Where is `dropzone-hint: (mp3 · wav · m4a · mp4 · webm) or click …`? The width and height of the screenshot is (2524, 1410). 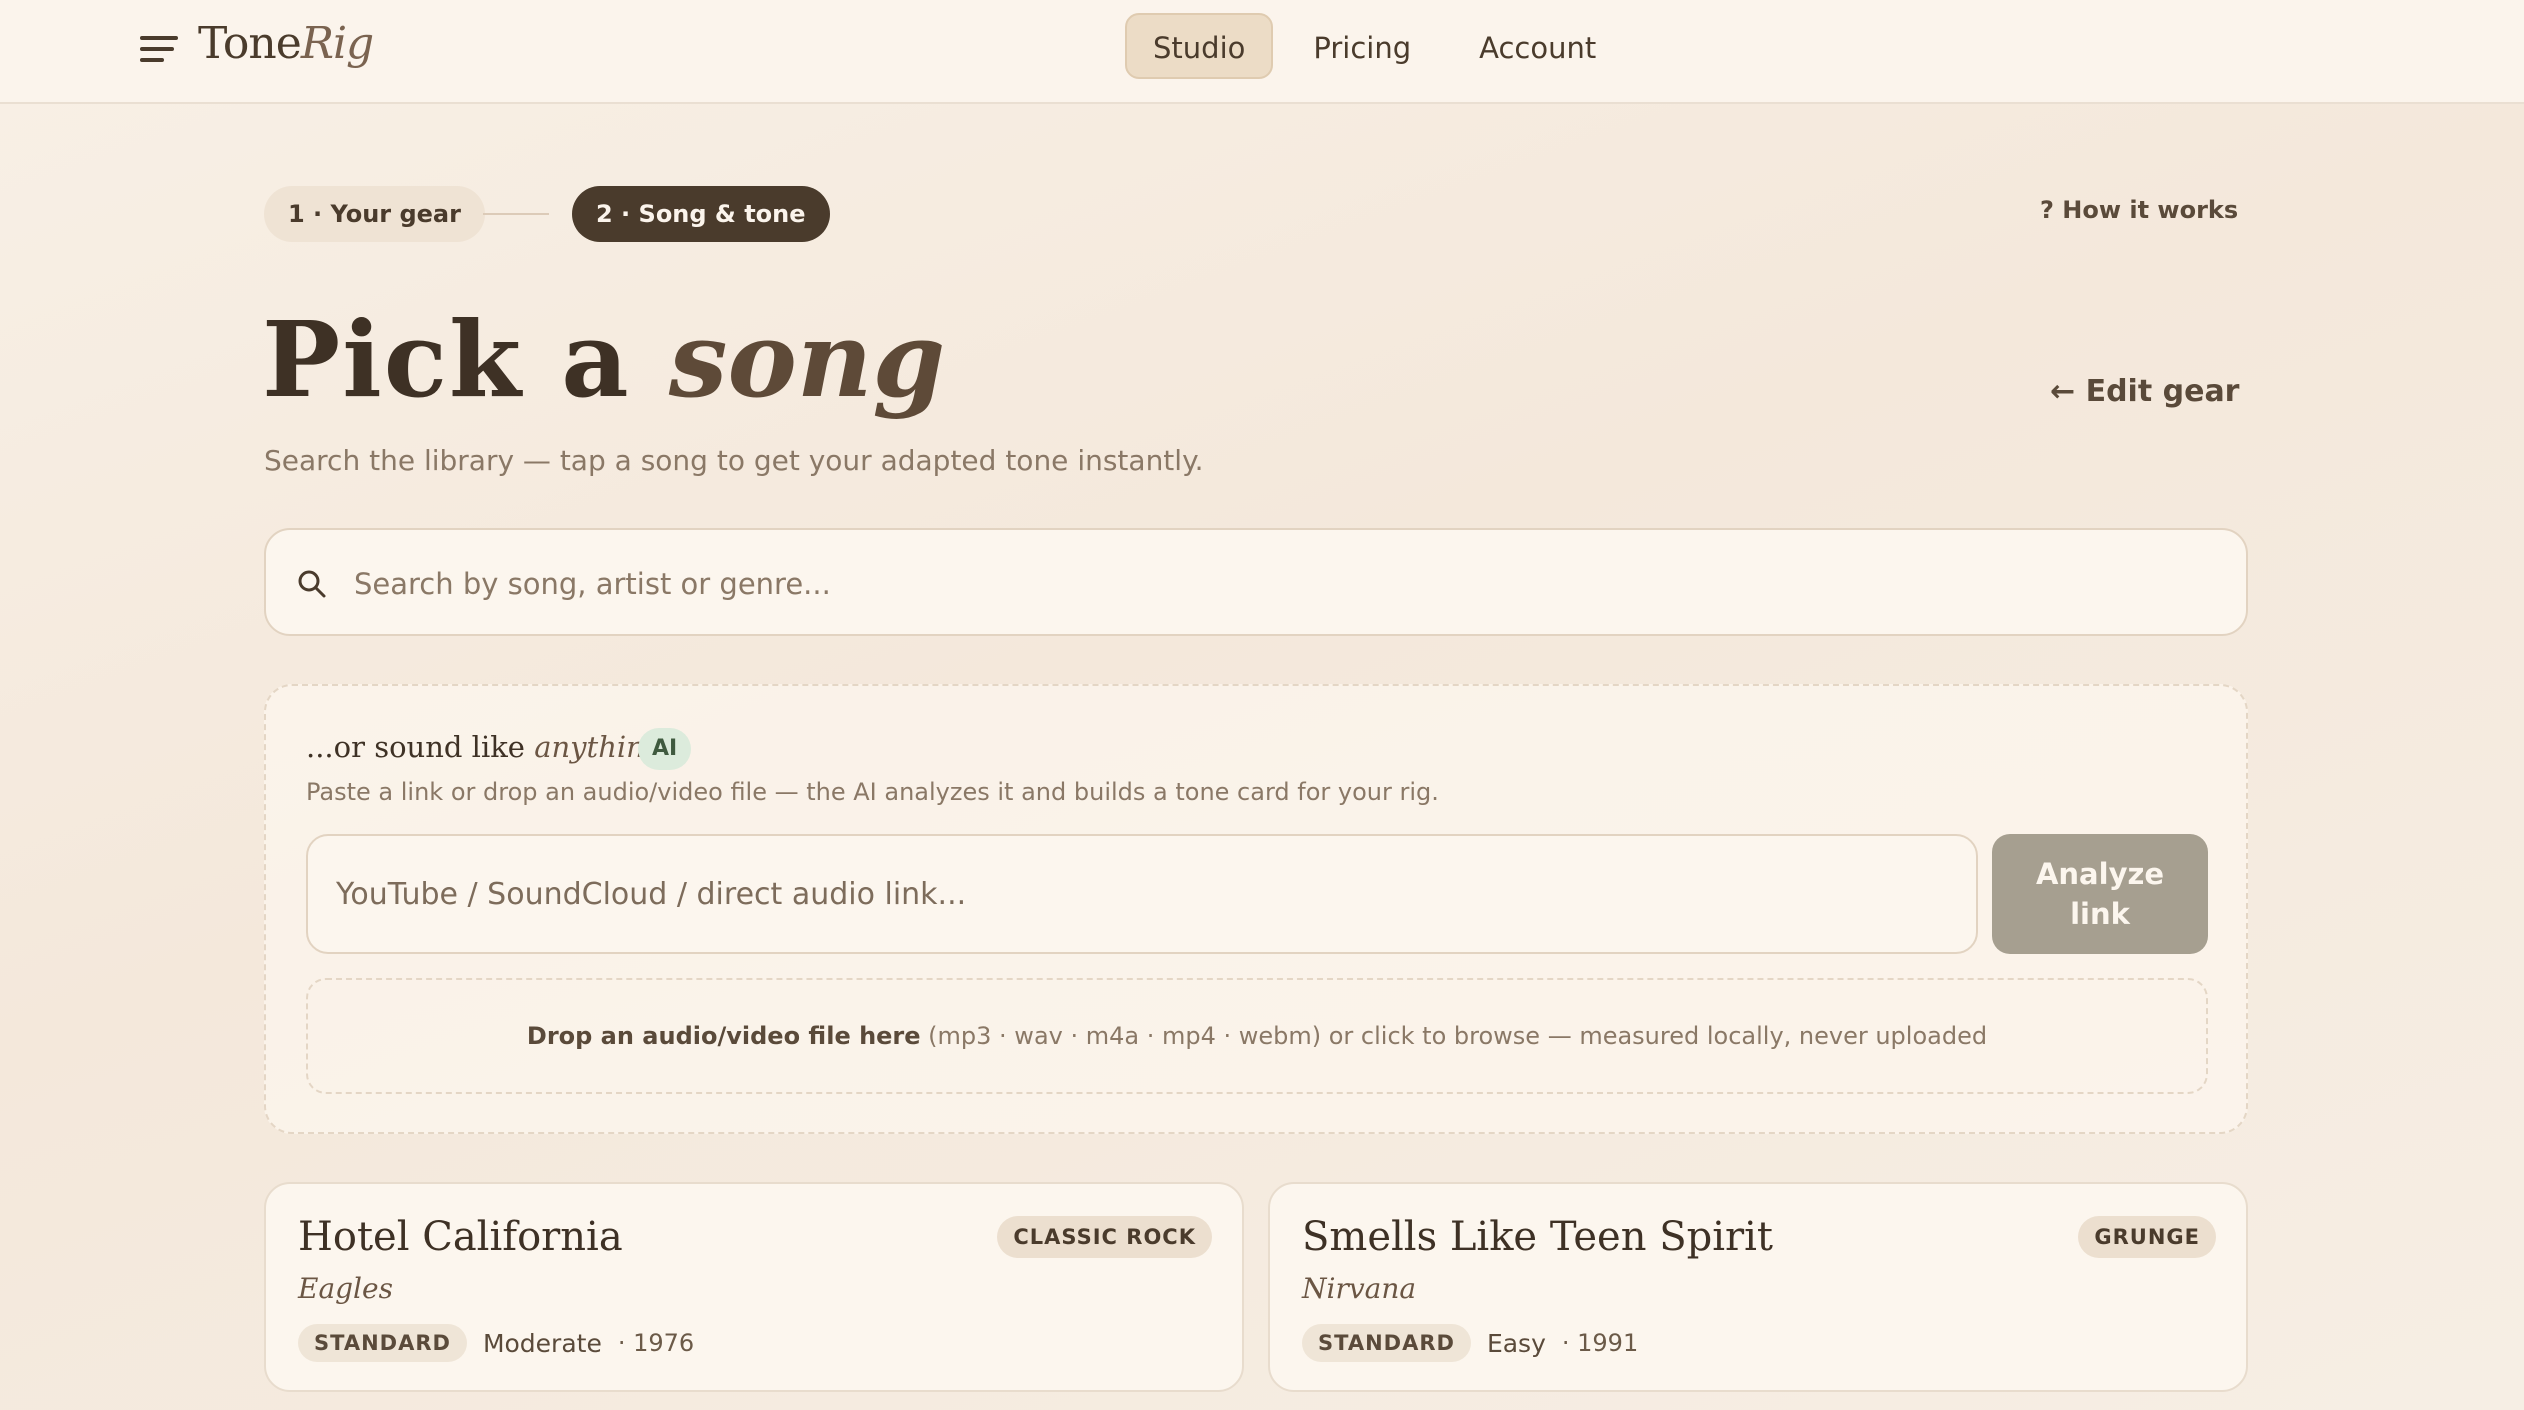 dropzone-hint: (mp3 · wav · m4a · mp4 · webm) or click … is located at coordinates (1454, 1036).